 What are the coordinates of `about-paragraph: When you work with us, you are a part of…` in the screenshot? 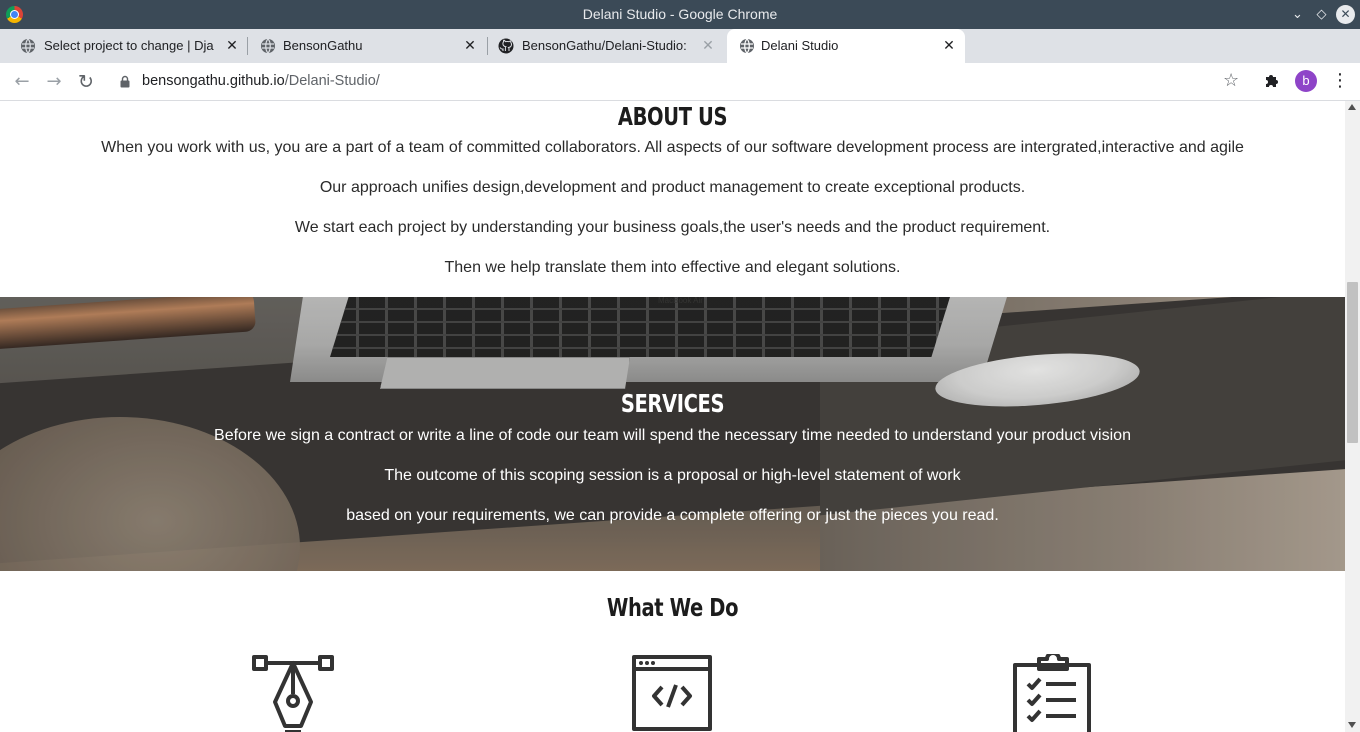 It's located at (672, 147).